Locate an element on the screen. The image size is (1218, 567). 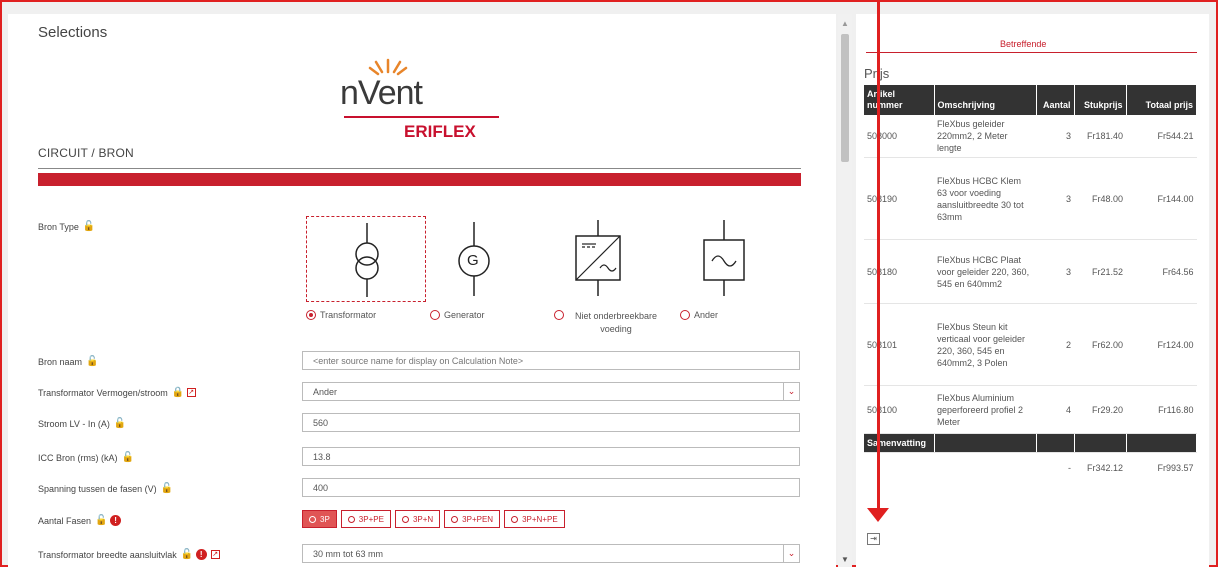
label-text: Bron naam is located at coordinates (60, 361).